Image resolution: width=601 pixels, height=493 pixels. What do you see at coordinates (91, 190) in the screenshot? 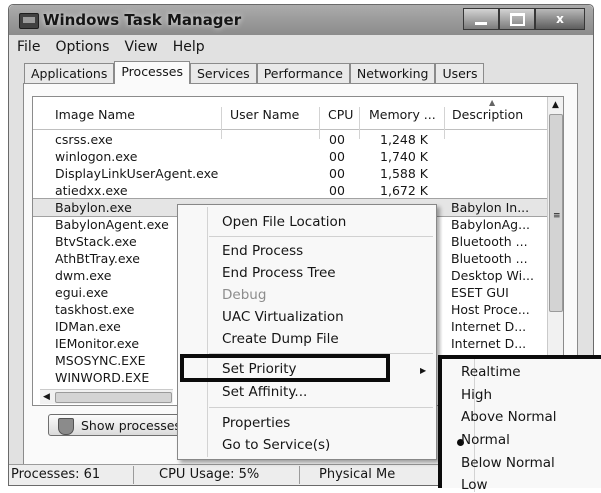
I see `process-name: atiedxx.exe` at bounding box center [91, 190].